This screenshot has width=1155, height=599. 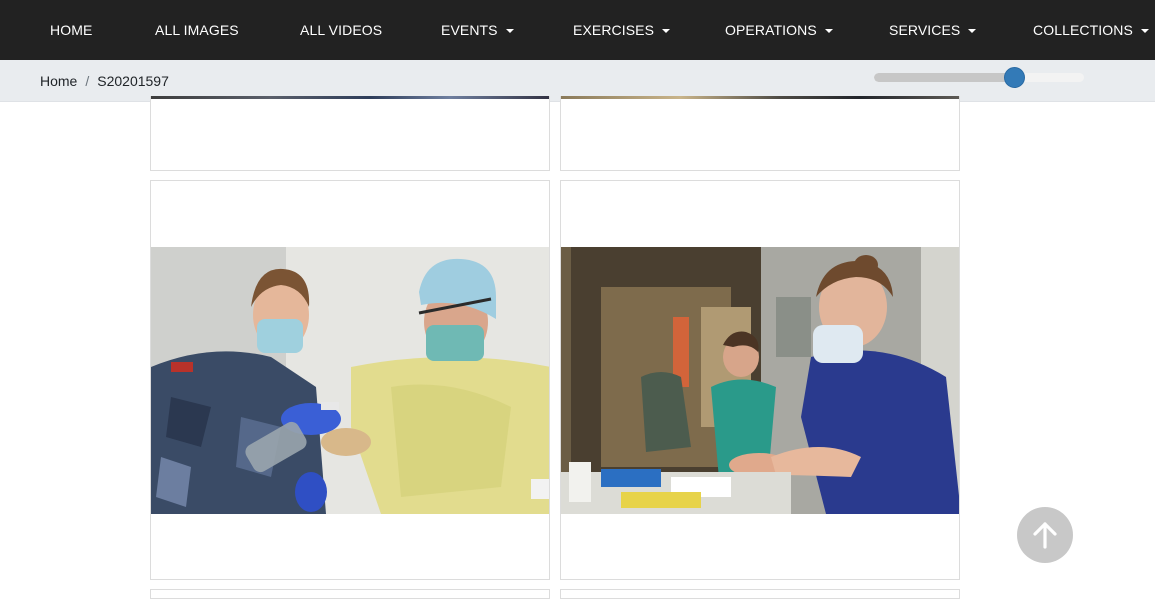 I want to click on nav-events-dropdown: EVENTS, so click(x=477, y=30).